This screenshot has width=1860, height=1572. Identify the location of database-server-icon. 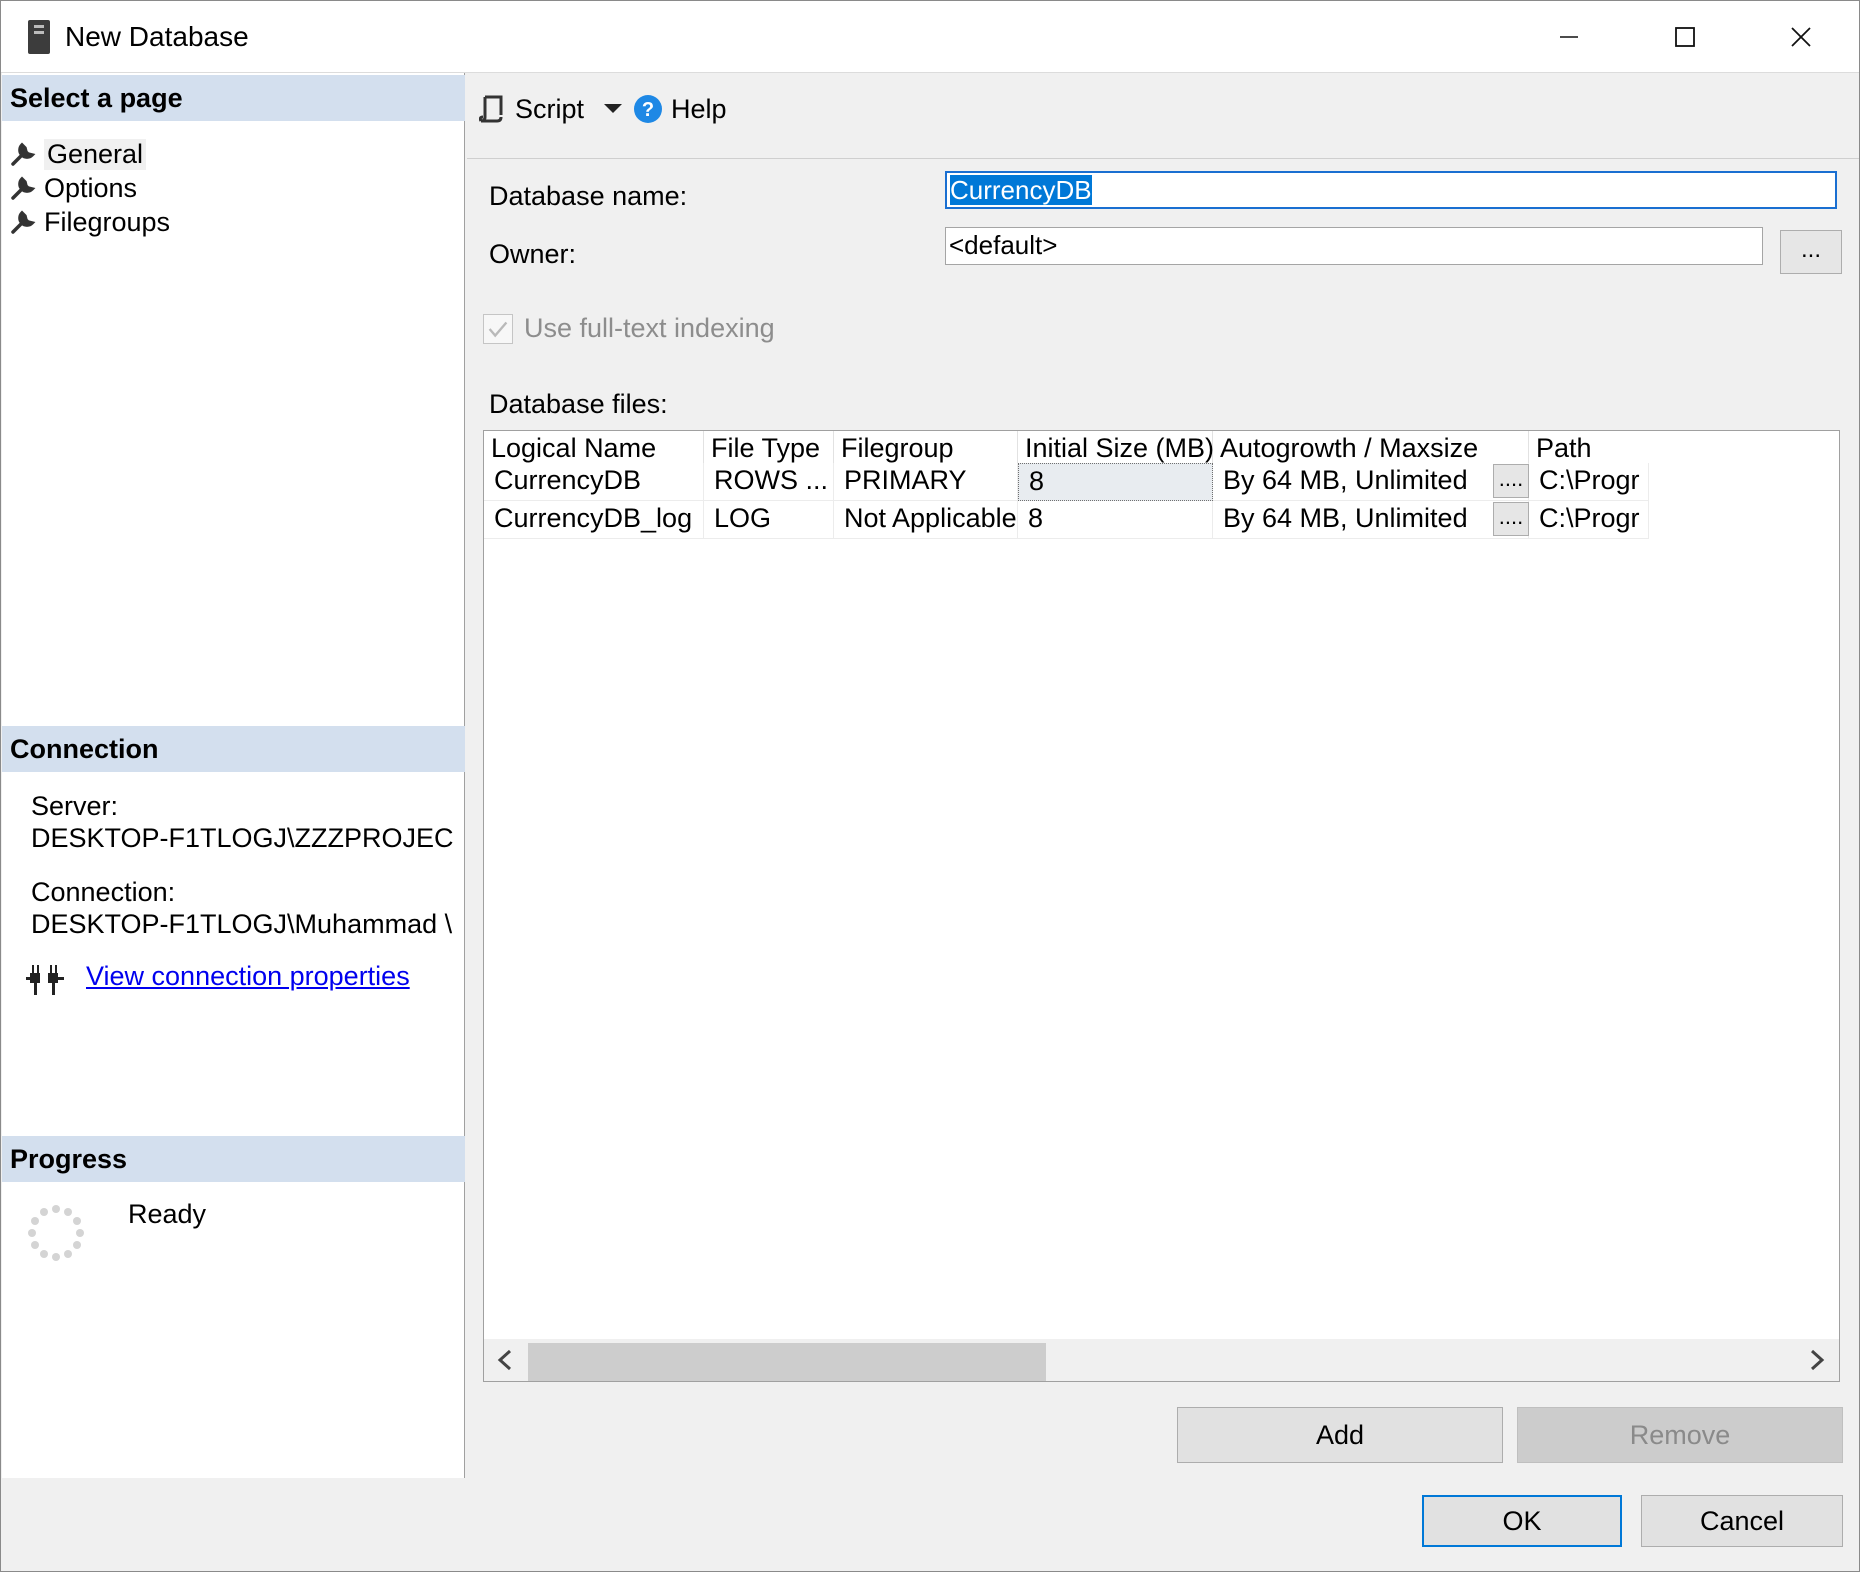
(39, 37).